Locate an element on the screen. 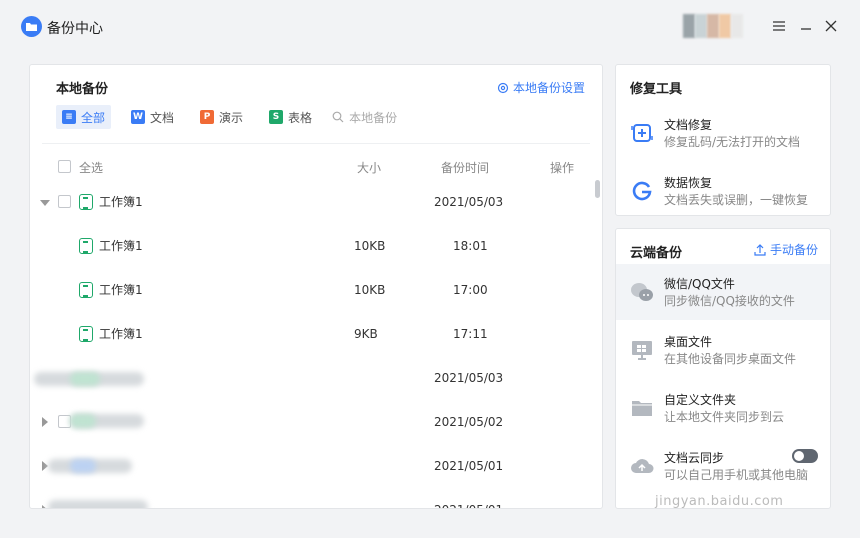 Image resolution: width=860 pixels, height=538 pixels. writer-icon: W is located at coordinates (138, 117).